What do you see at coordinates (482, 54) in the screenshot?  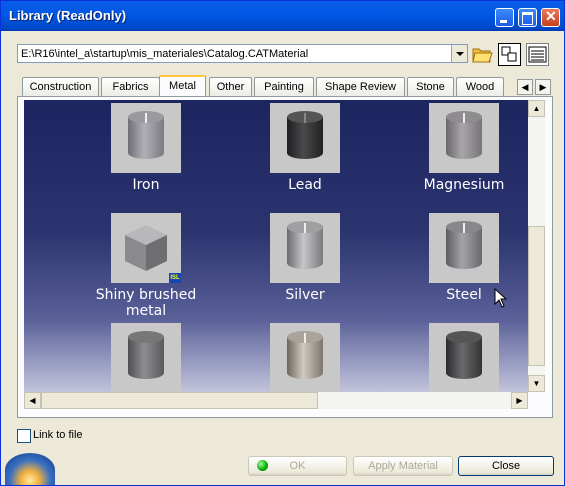 I see `open-folder-icon` at bounding box center [482, 54].